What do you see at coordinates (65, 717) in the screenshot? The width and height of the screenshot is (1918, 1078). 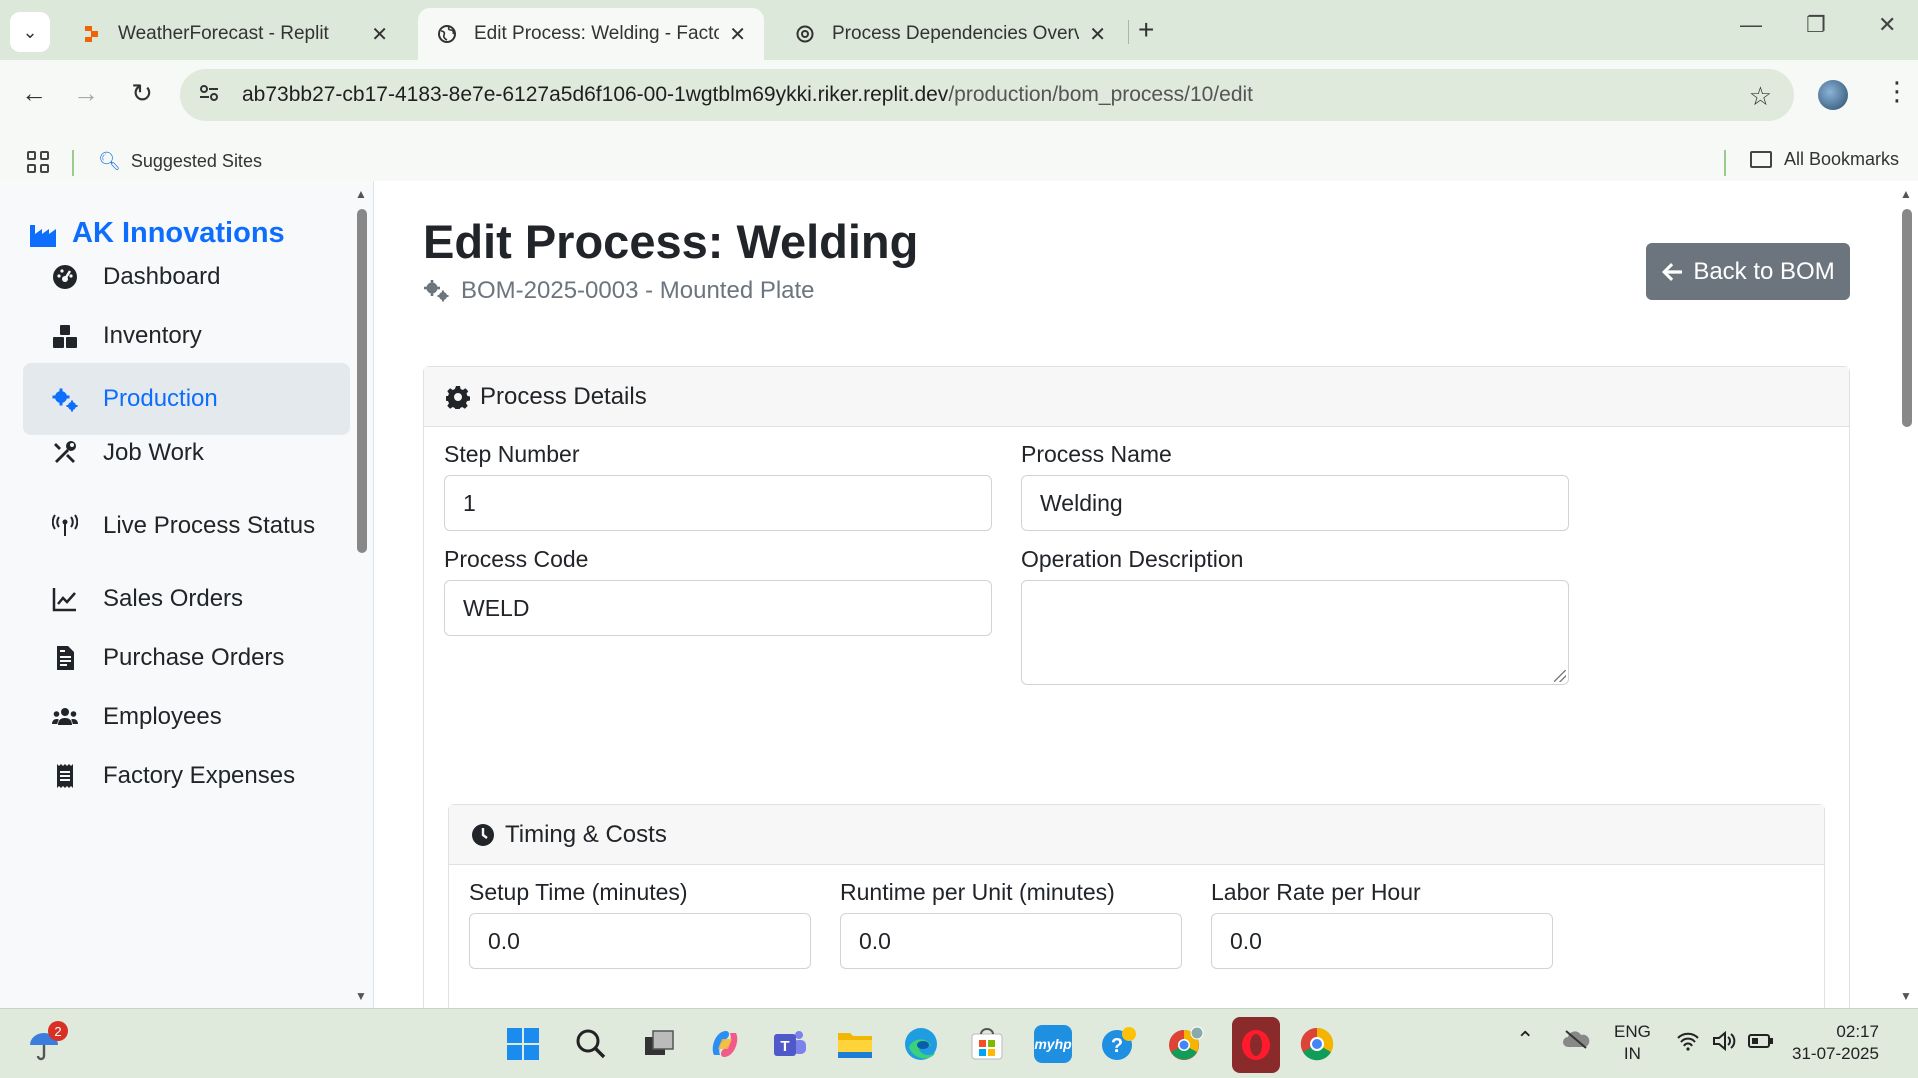 I see `users-icon` at bounding box center [65, 717].